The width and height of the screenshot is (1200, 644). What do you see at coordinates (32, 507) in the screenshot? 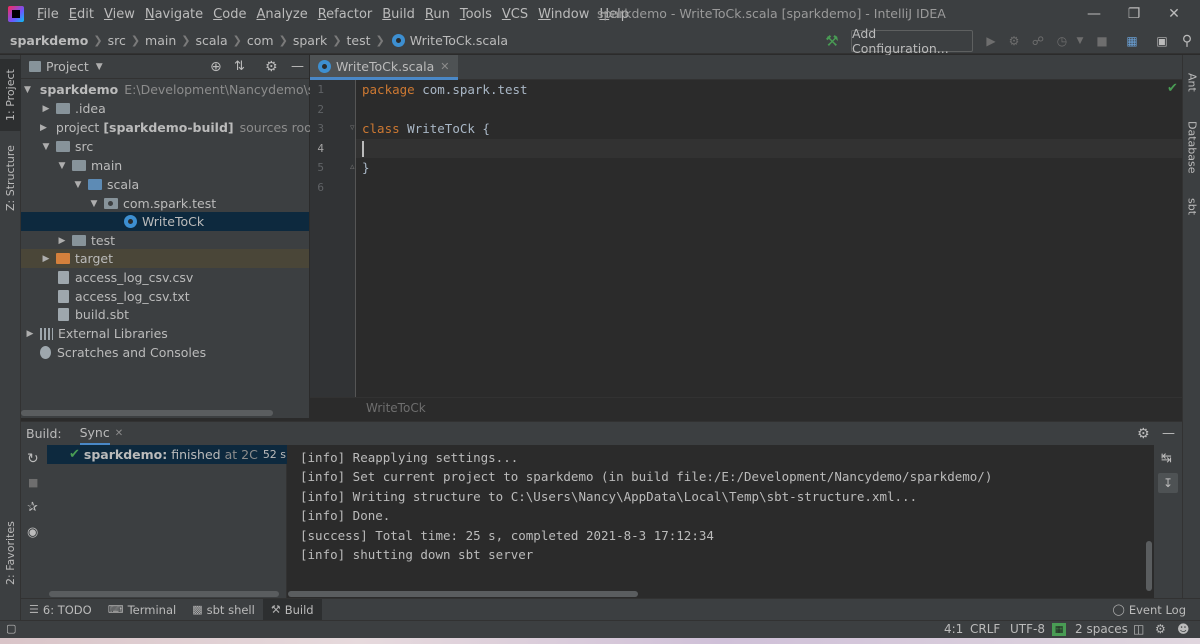
I see `pin-icon: ✰` at bounding box center [32, 507].